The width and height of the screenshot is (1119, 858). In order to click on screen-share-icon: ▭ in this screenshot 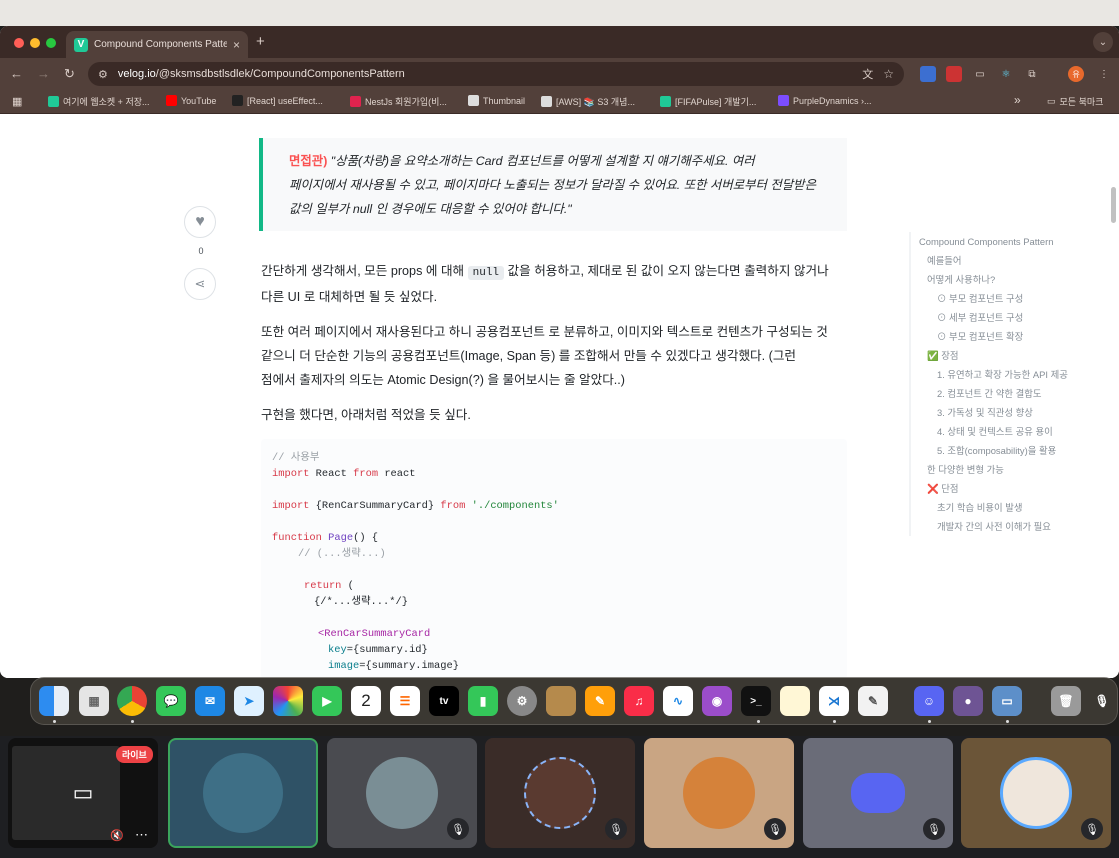, I will do `click(83, 792)`.